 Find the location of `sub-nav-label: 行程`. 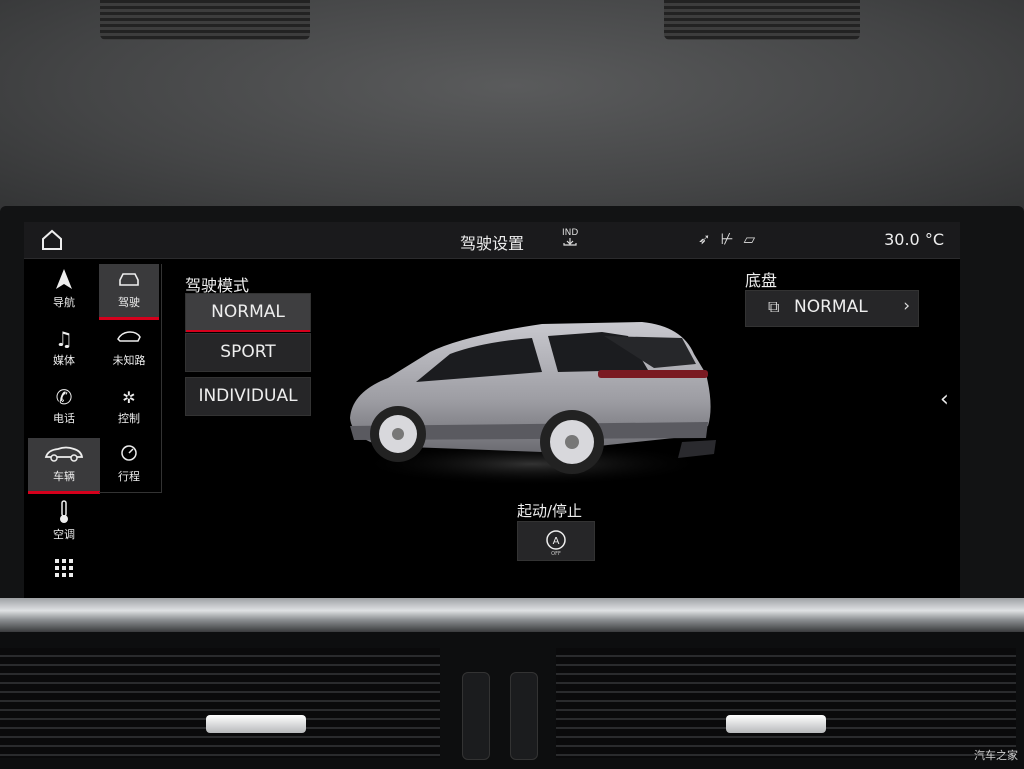

sub-nav-label: 行程 is located at coordinates (129, 476).